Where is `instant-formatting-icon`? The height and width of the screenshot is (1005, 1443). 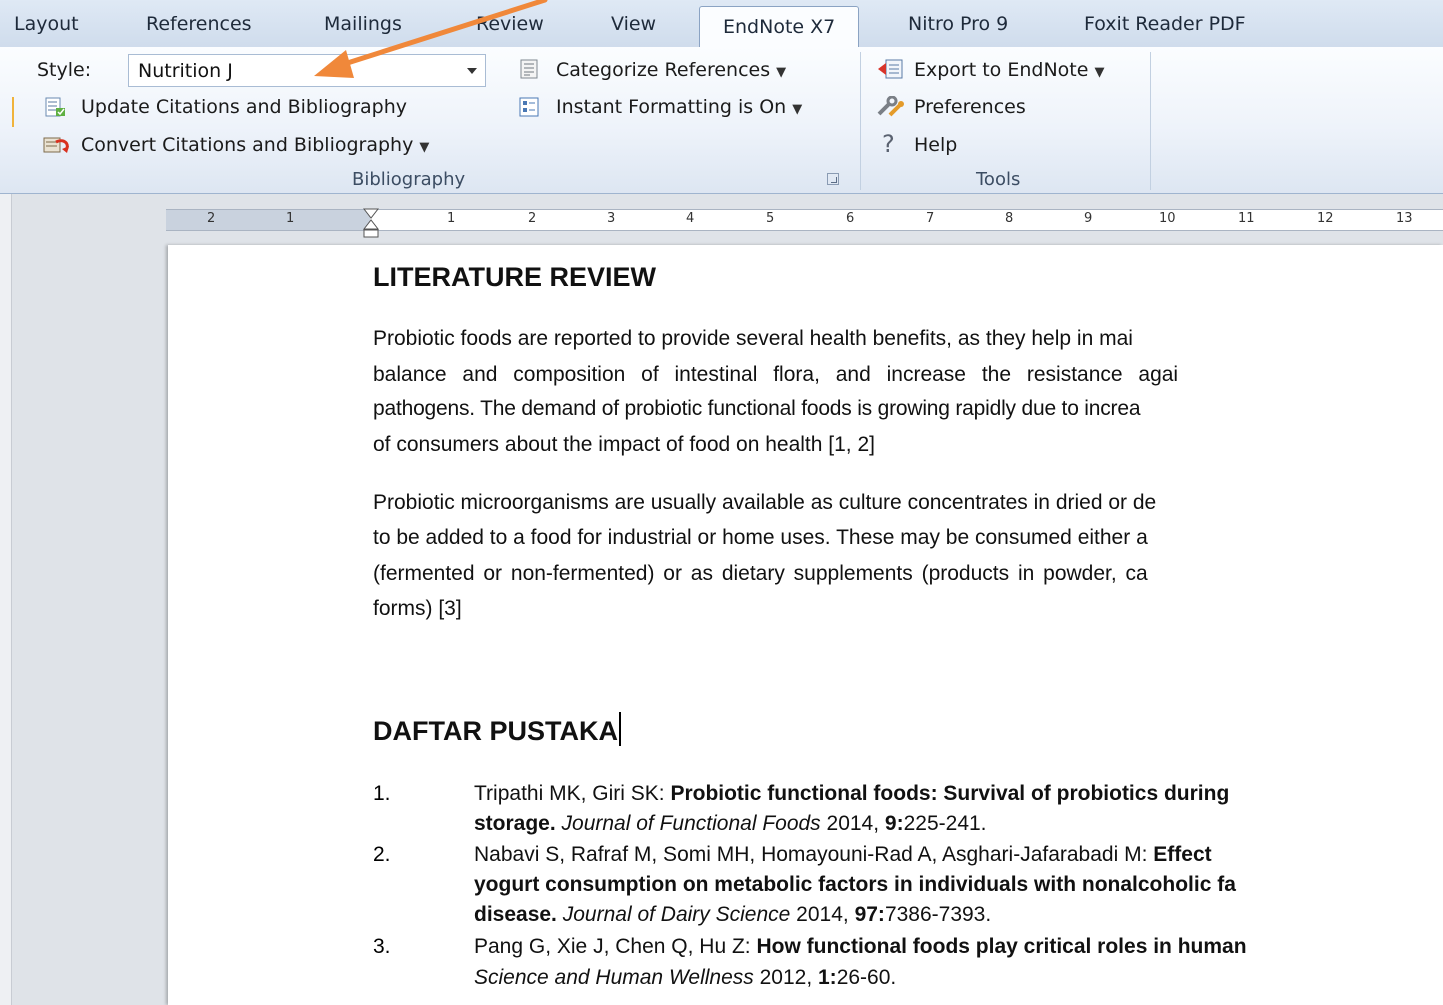
instant-formatting-icon is located at coordinates (529, 107).